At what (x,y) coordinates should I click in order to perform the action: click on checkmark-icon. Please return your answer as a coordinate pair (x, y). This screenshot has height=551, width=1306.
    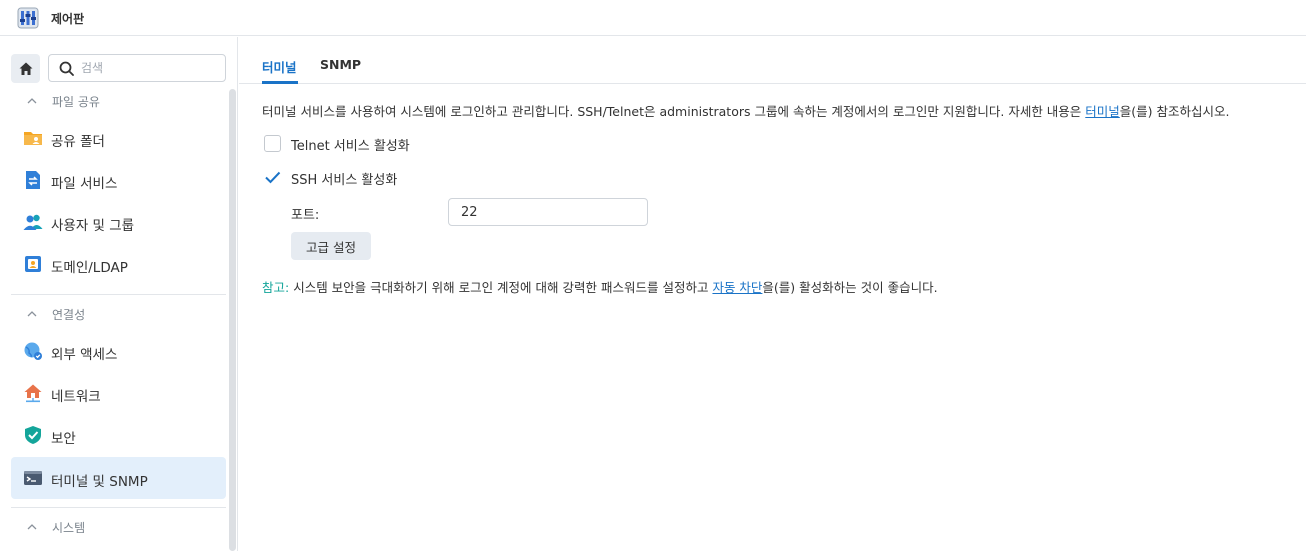
    Looking at the image, I should click on (273, 177).